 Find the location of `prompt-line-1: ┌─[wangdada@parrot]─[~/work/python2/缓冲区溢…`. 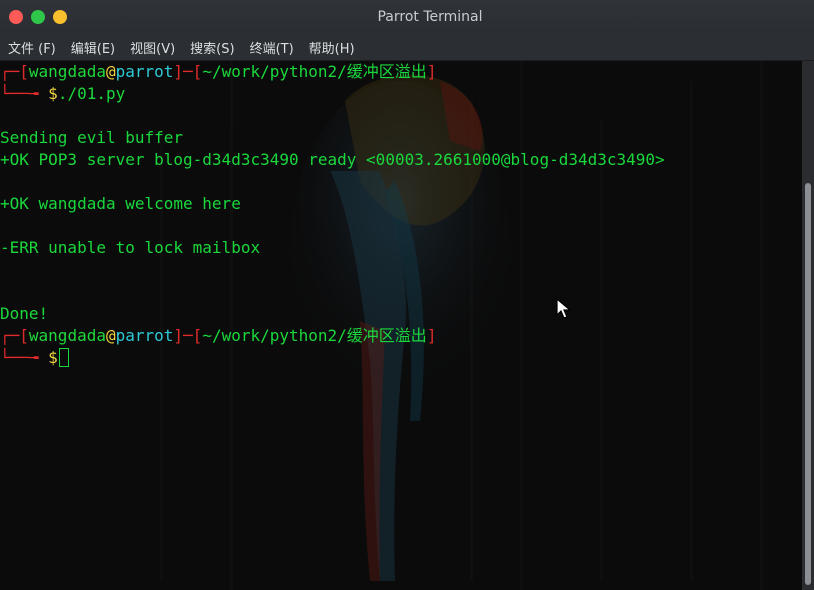

prompt-line-1: ┌─[wangdada@parrot]─[~/work/python2/缓冲区溢… is located at coordinates (218, 72).